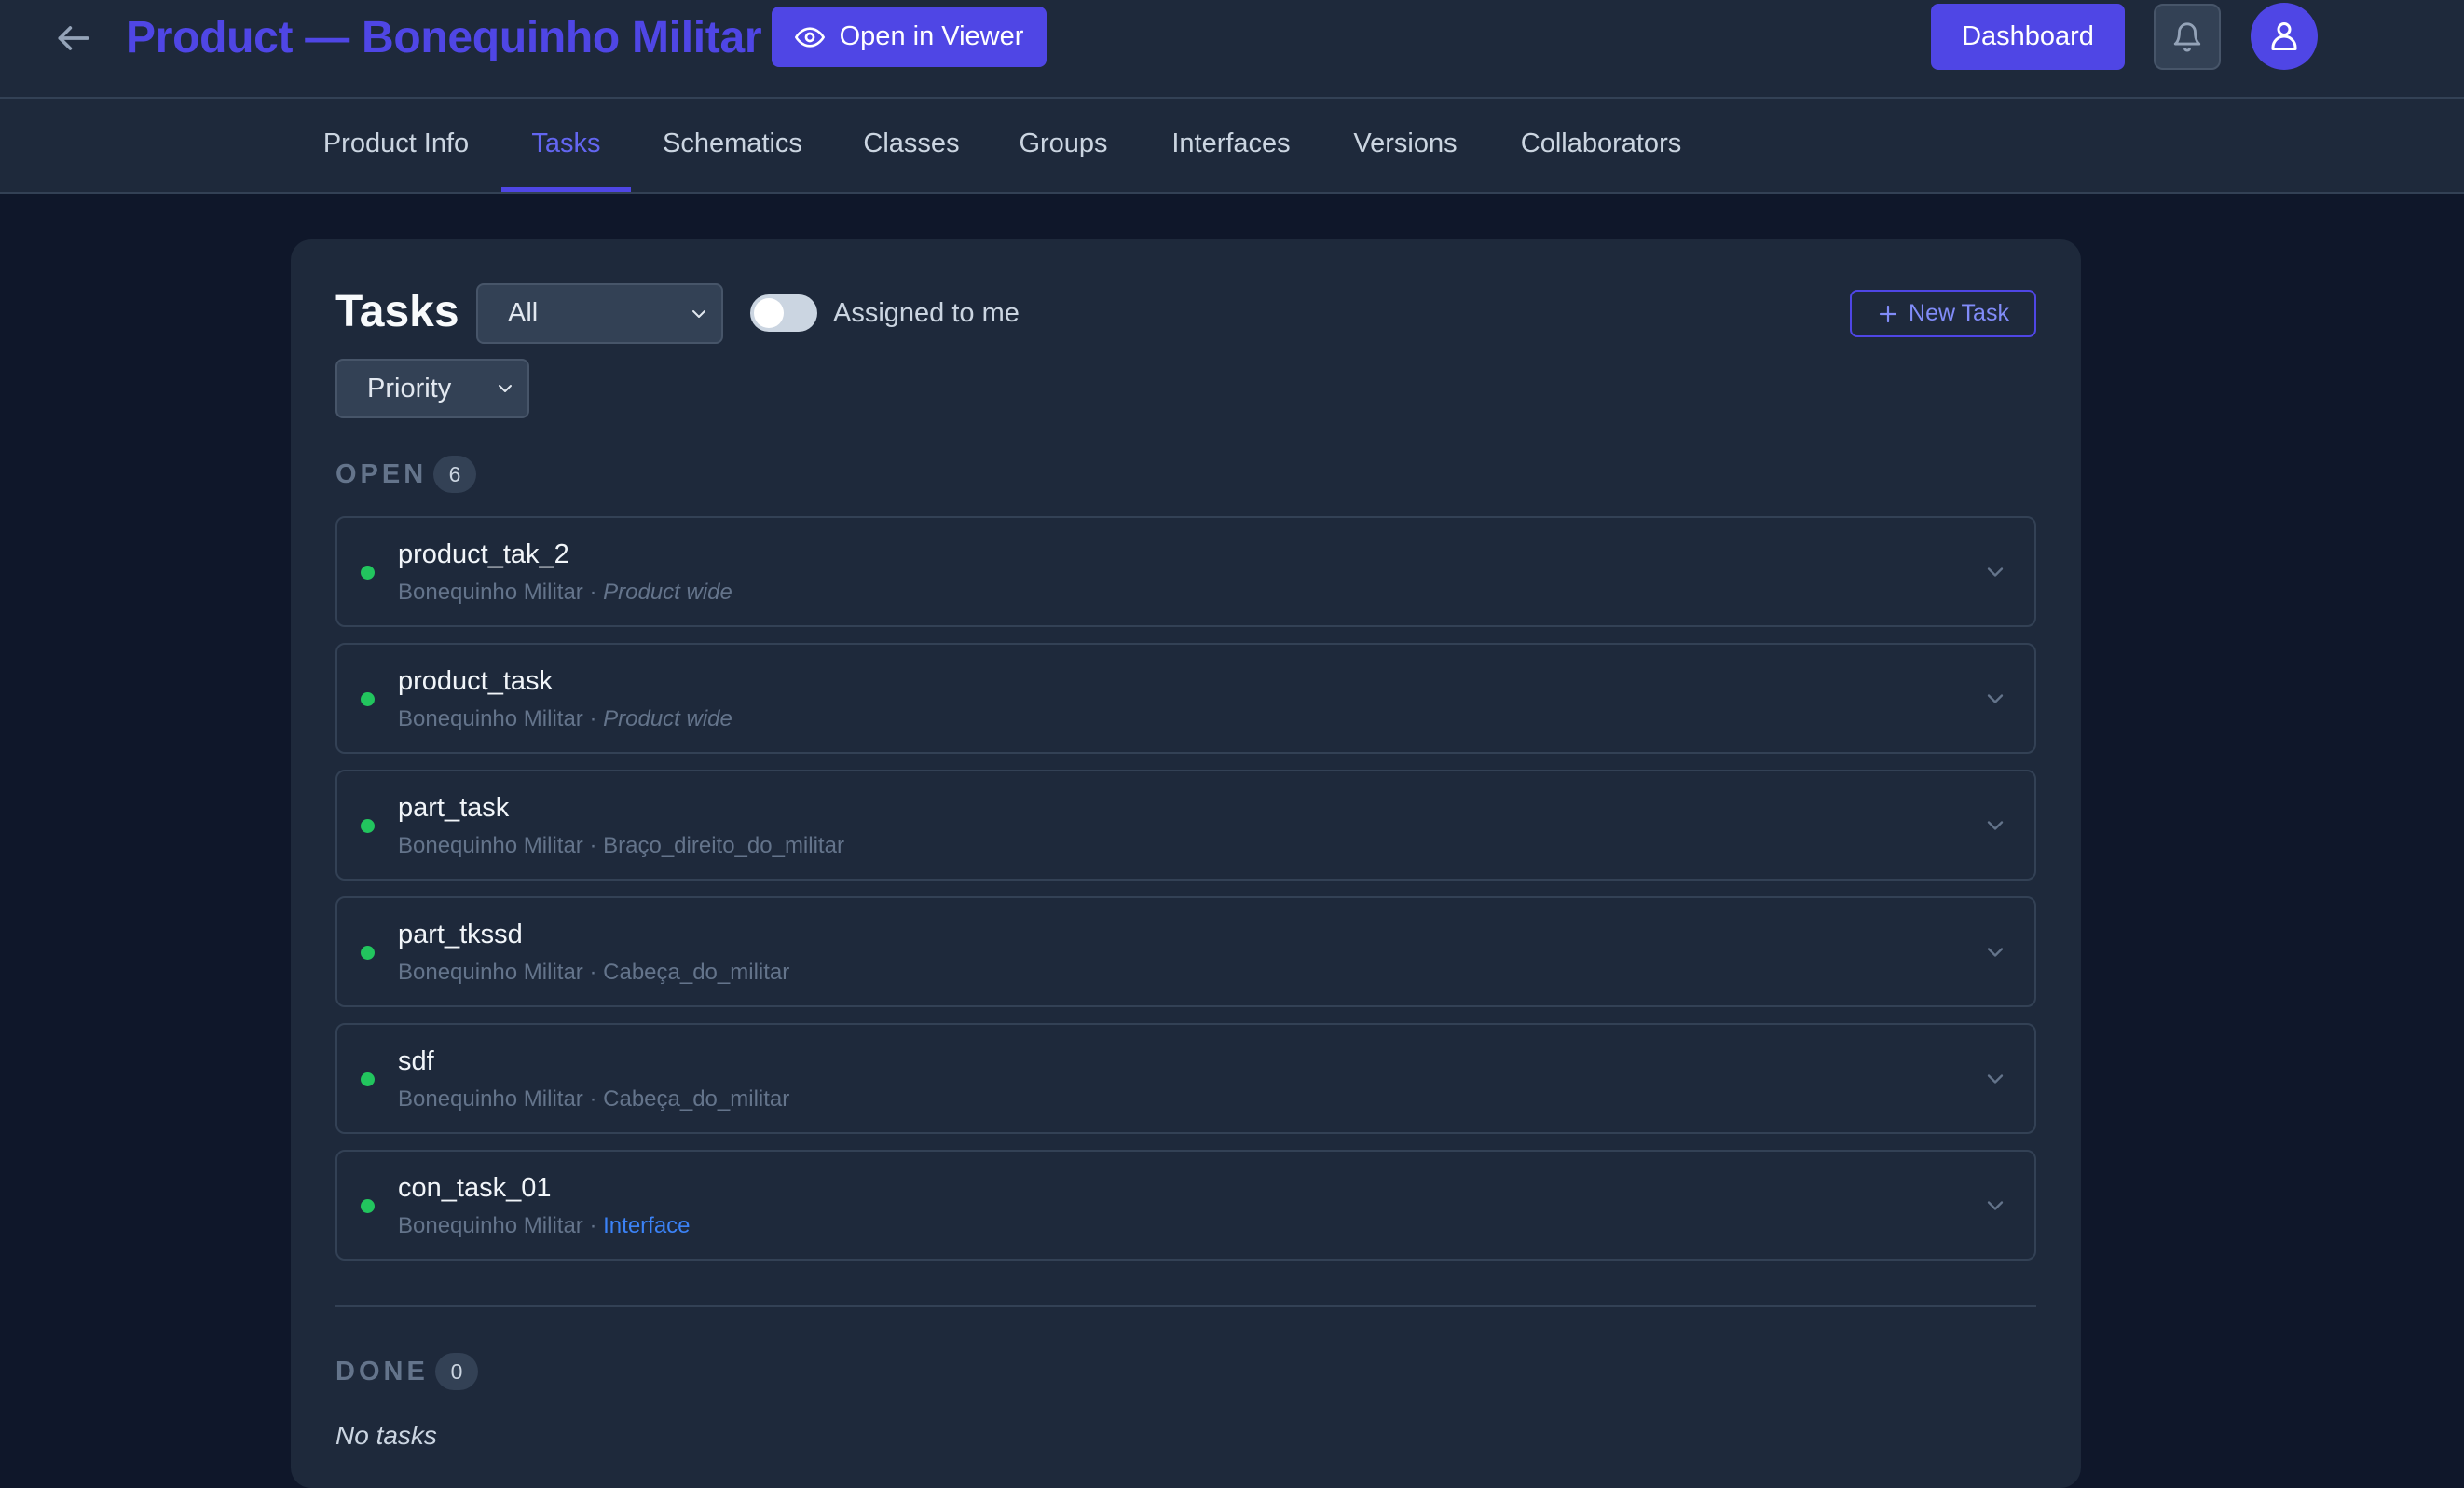 The image size is (2464, 1488). Describe the element at coordinates (409, 388) in the screenshot. I see `sort-value: Priority` at that location.